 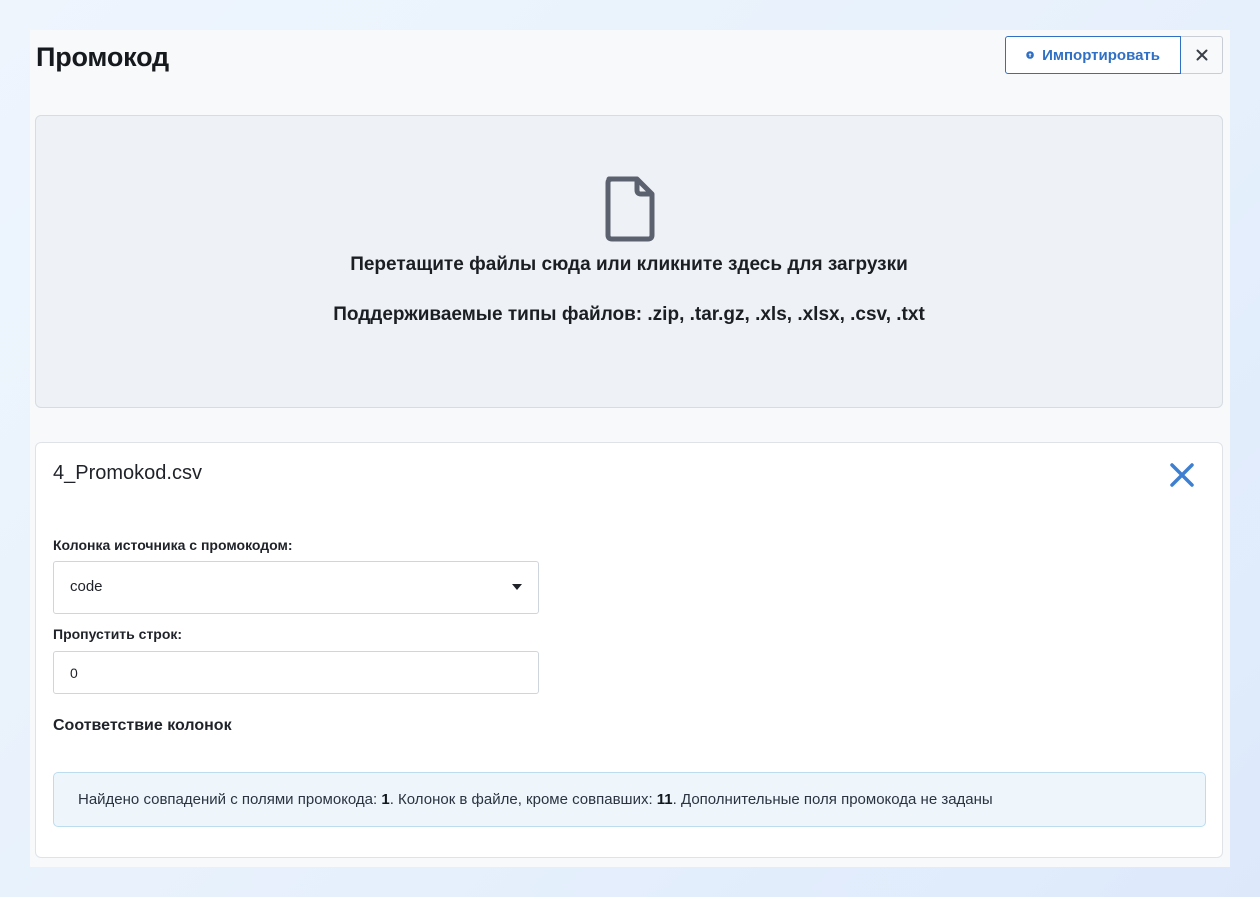 What do you see at coordinates (664, 799) in the screenshot?
I see `other-columns-count: 11` at bounding box center [664, 799].